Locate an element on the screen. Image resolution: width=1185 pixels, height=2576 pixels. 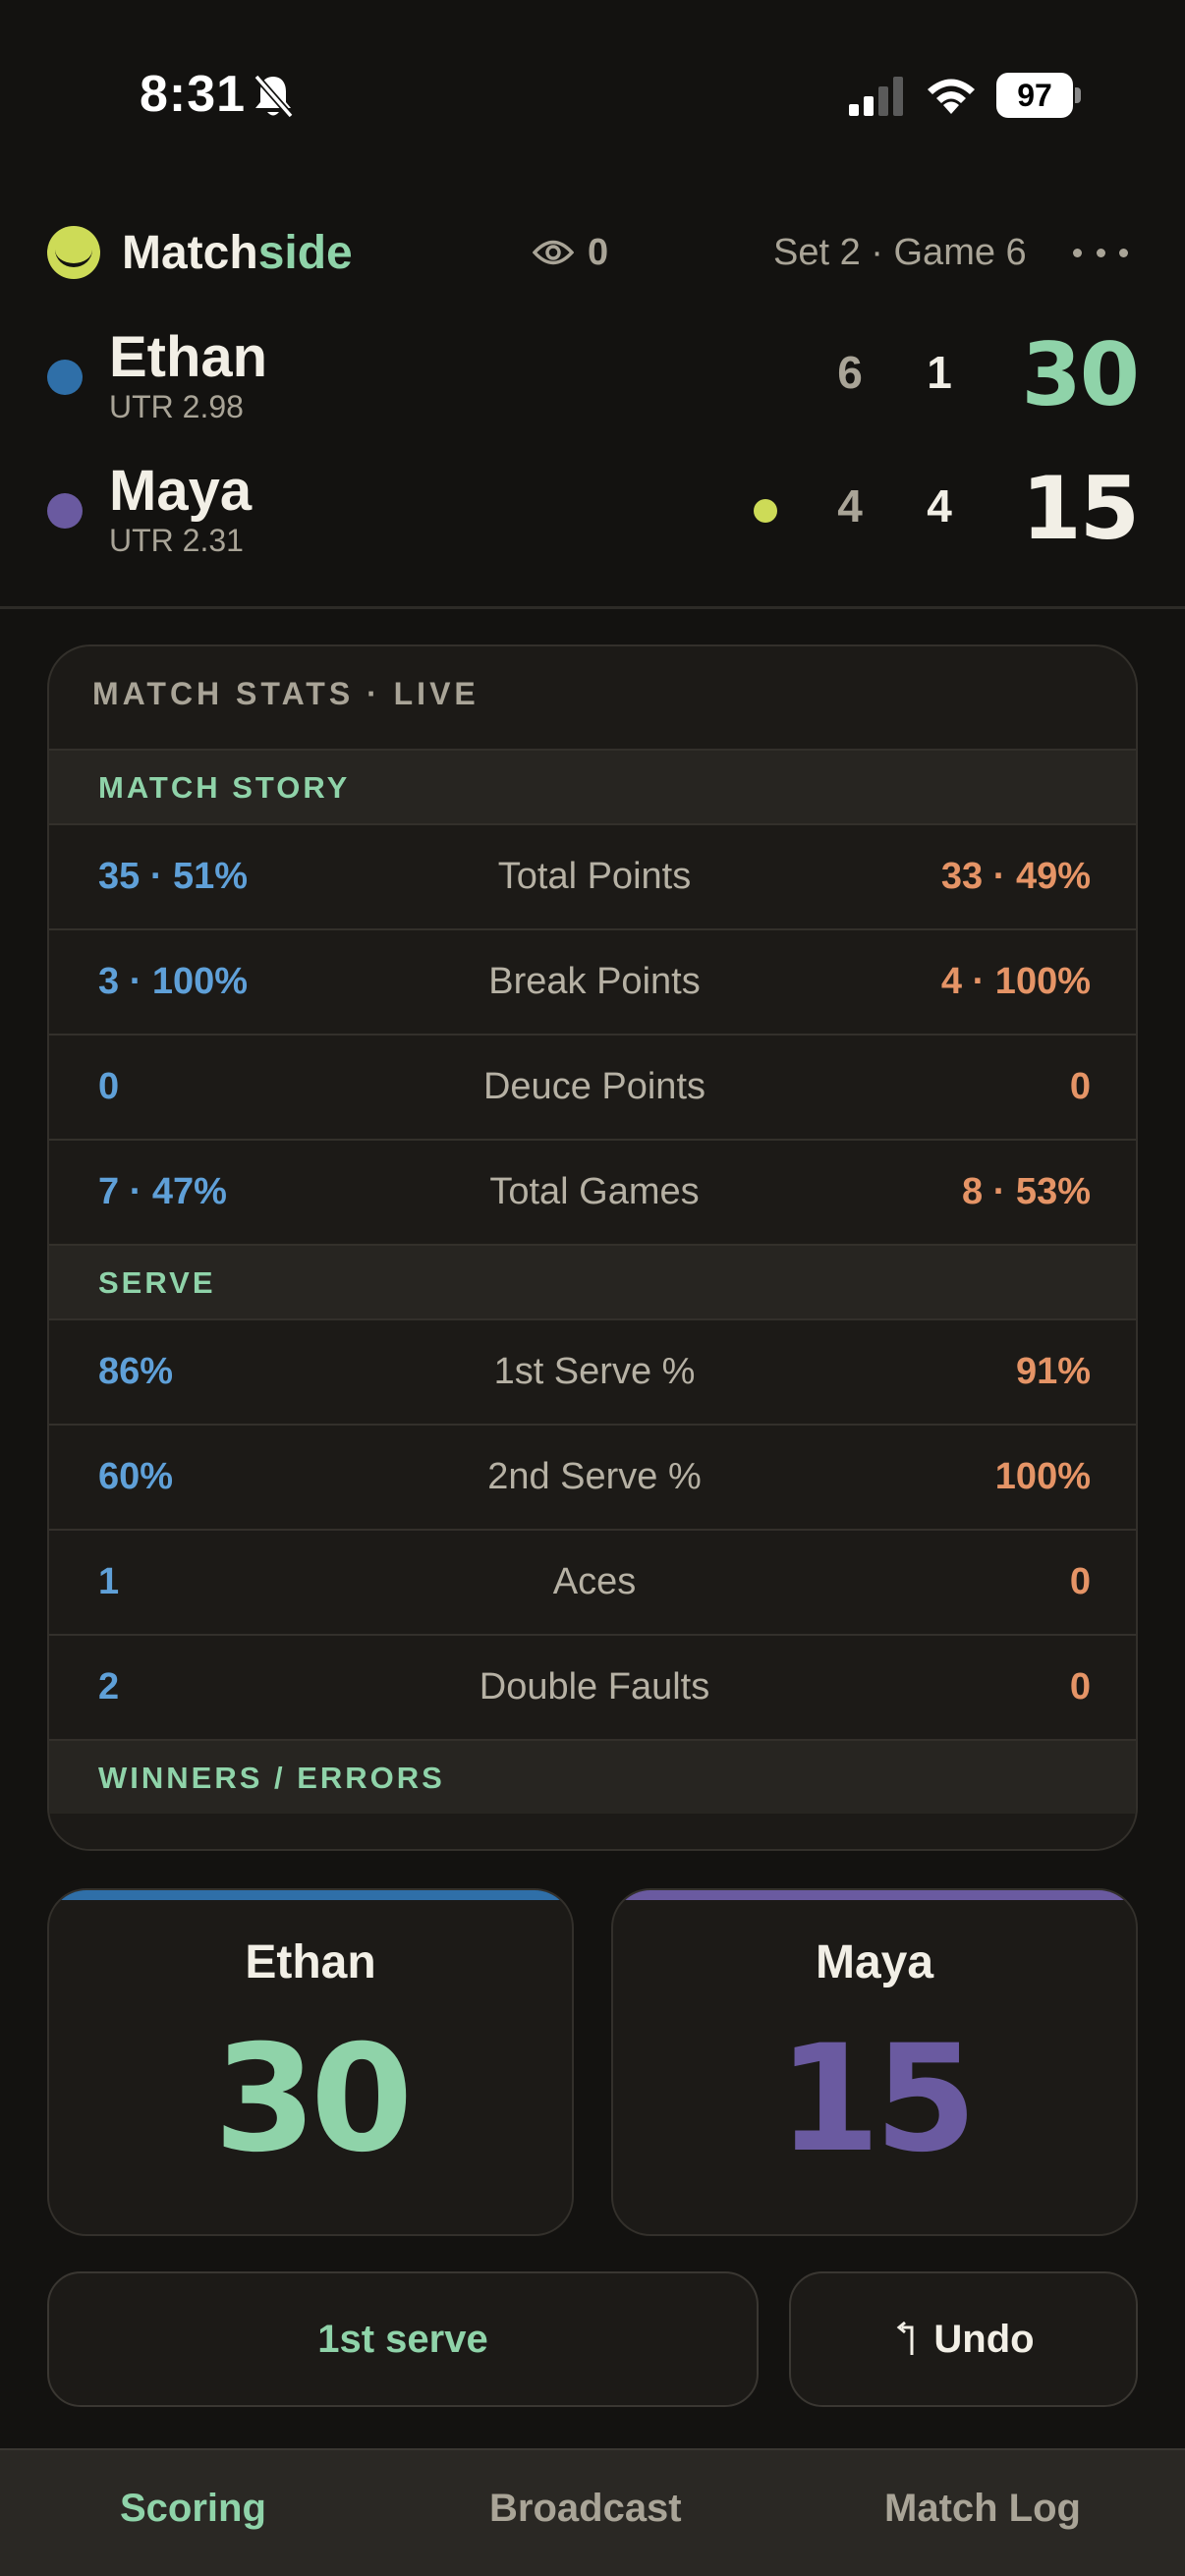
bottom-tab-bar: Scoring Broadcast Match Log is located at coordinates (592, 2512).